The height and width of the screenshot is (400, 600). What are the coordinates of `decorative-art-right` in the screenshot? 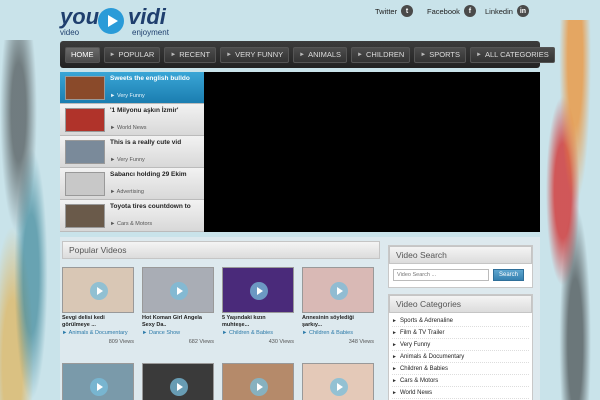 It's located at (569, 210).